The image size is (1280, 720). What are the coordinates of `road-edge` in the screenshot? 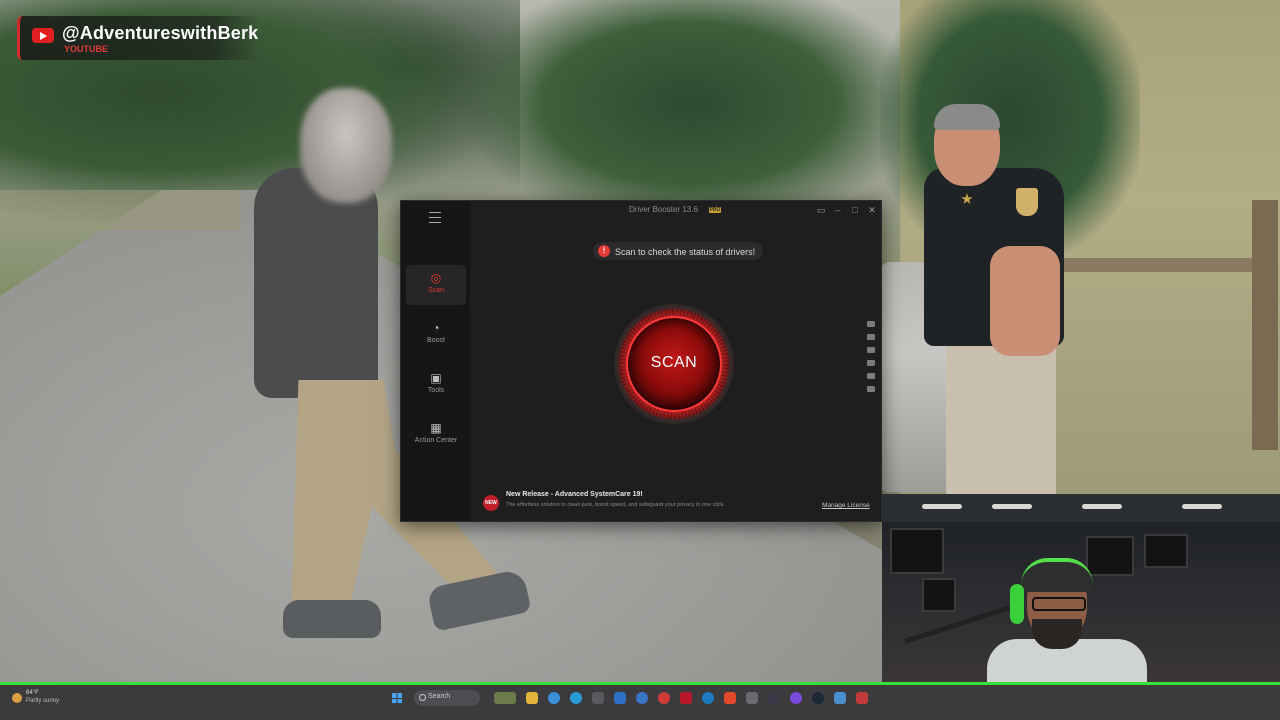 It's located at (120, 210).